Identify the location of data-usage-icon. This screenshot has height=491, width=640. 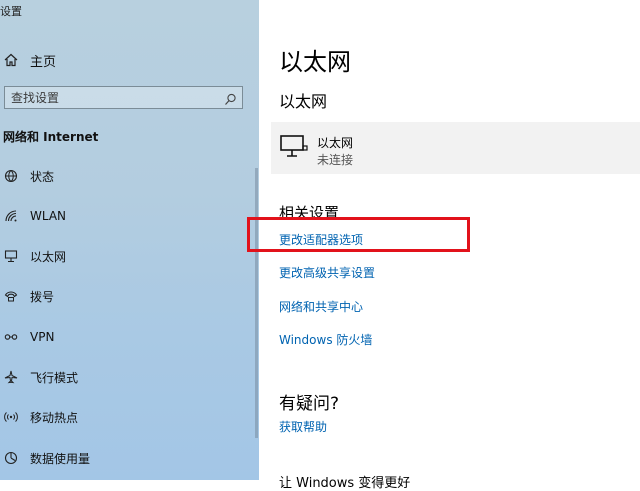
(11, 458).